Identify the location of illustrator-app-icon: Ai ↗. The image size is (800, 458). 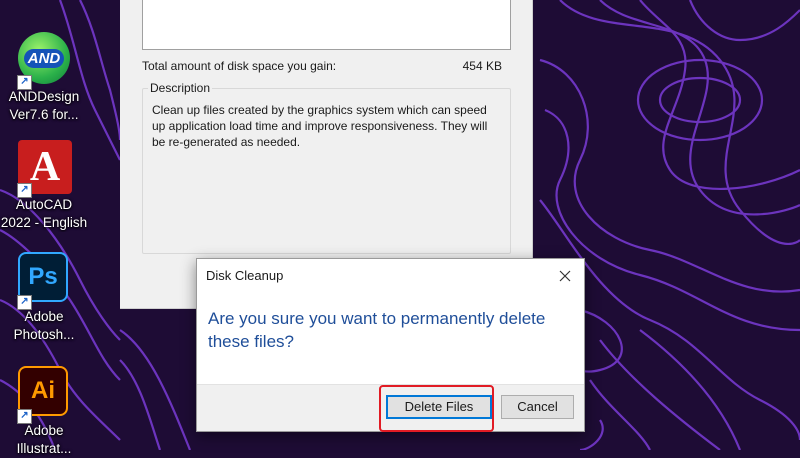
(43, 395).